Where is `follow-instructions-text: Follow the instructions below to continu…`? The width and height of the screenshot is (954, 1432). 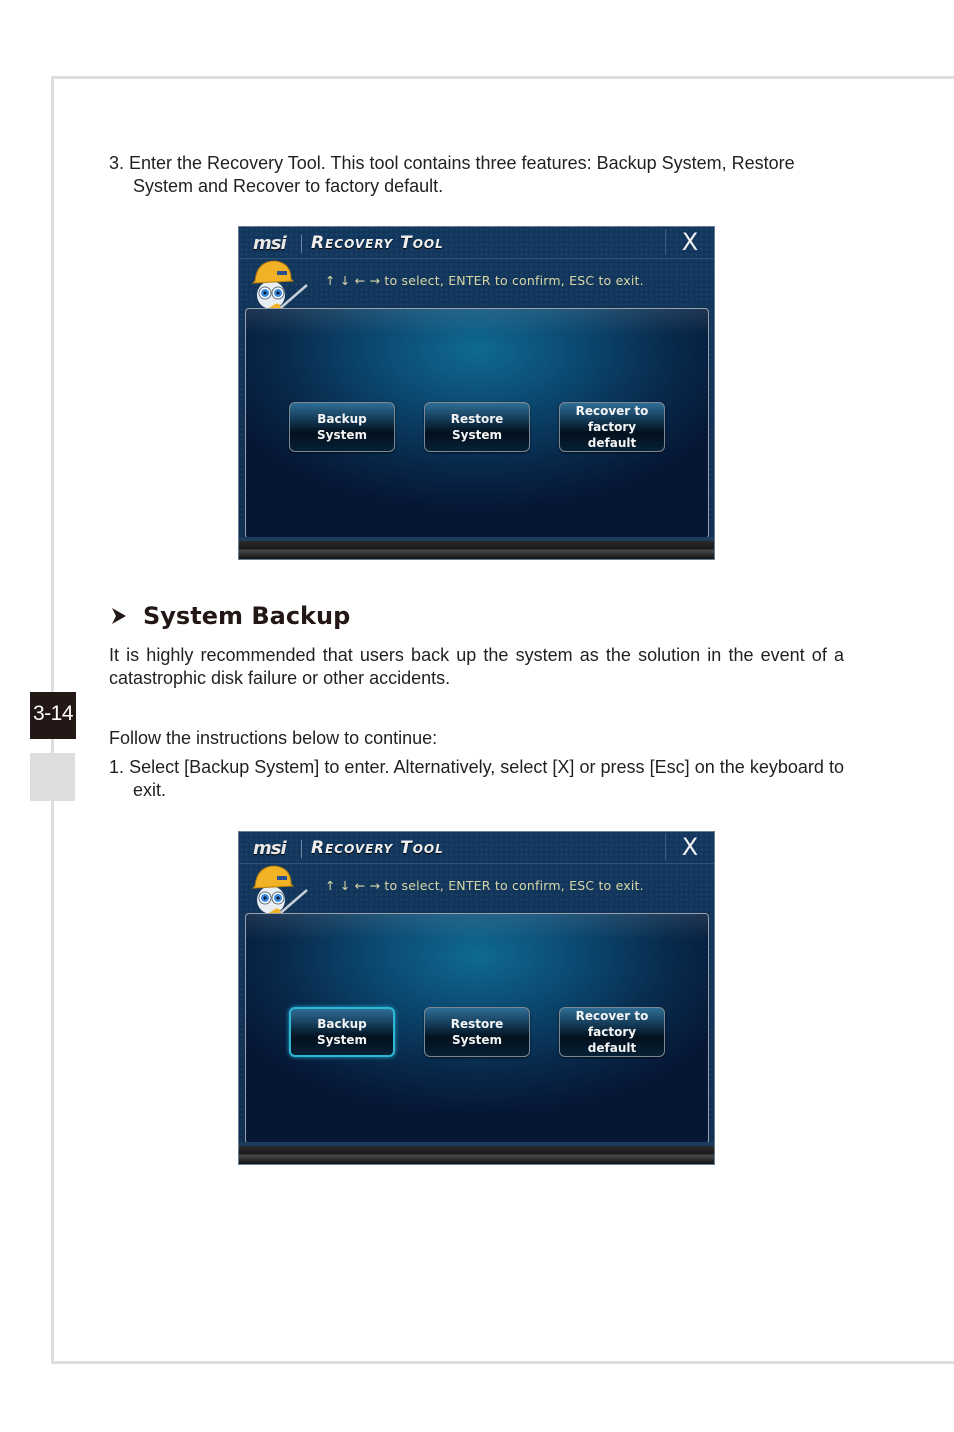
follow-instructions-text: Follow the instructions below to continu… is located at coordinates (273, 738).